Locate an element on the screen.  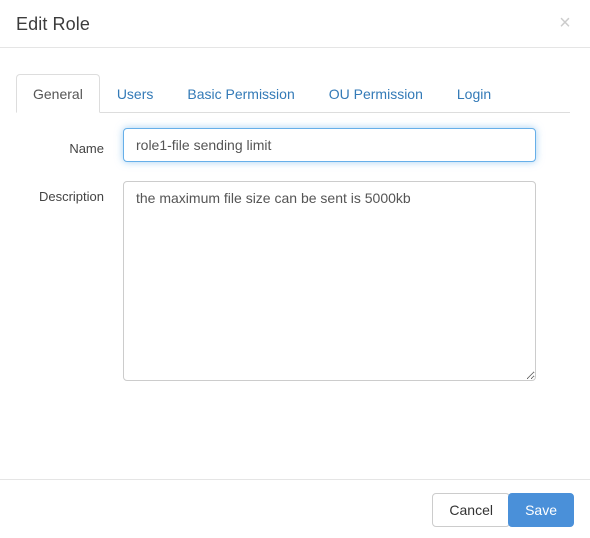
name-label: Name is located at coordinates (86, 148).